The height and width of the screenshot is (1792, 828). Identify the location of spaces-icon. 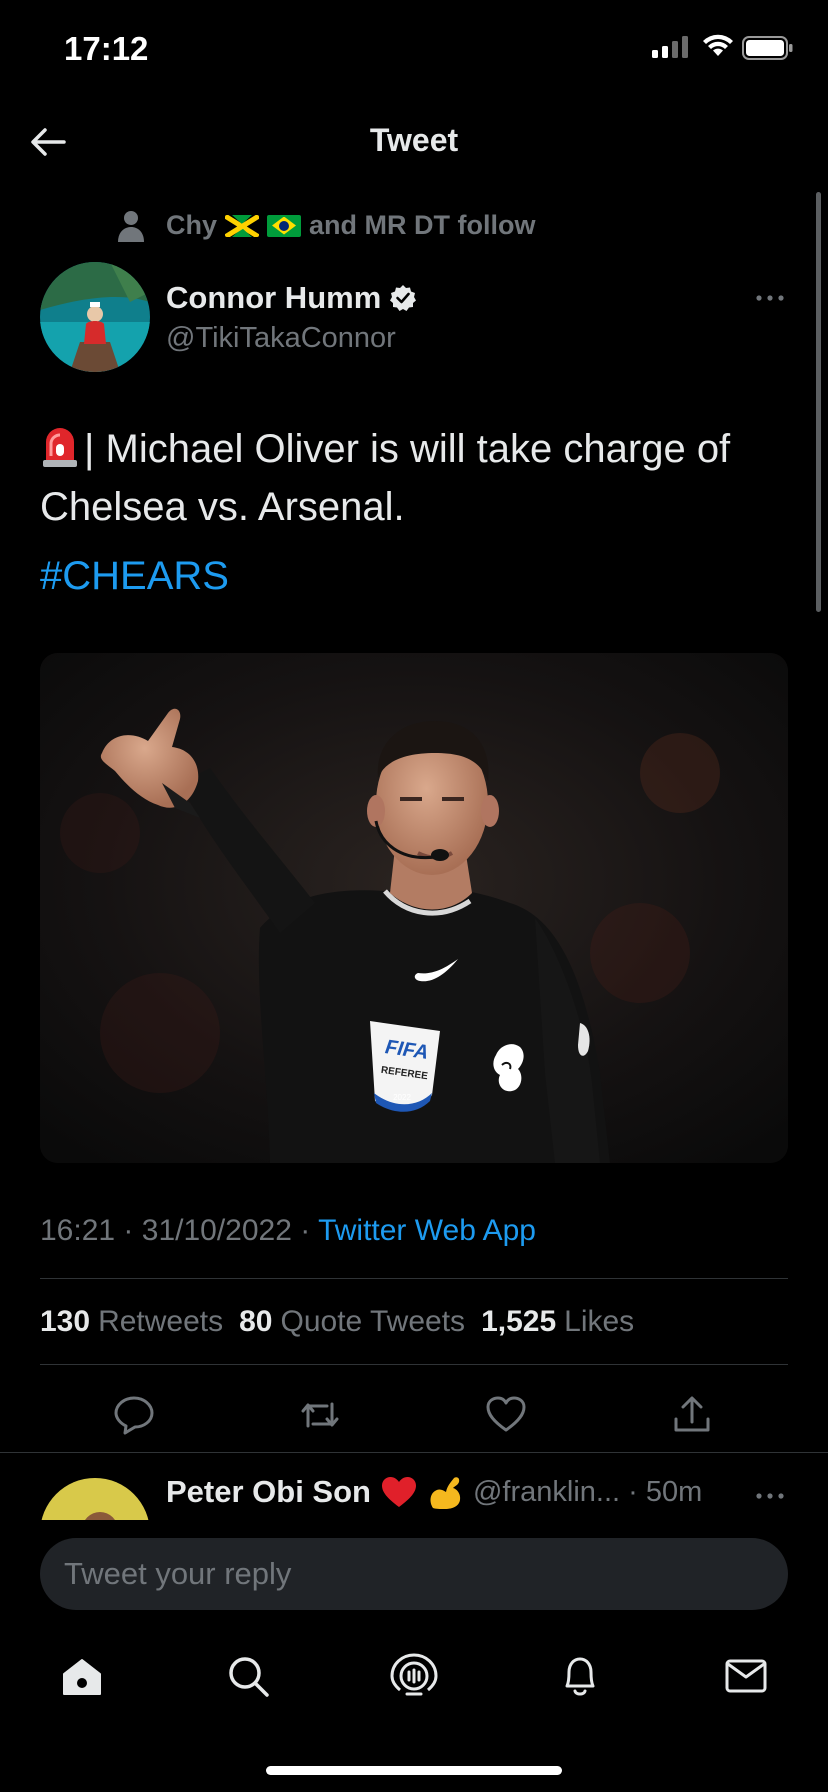
(414, 1676).